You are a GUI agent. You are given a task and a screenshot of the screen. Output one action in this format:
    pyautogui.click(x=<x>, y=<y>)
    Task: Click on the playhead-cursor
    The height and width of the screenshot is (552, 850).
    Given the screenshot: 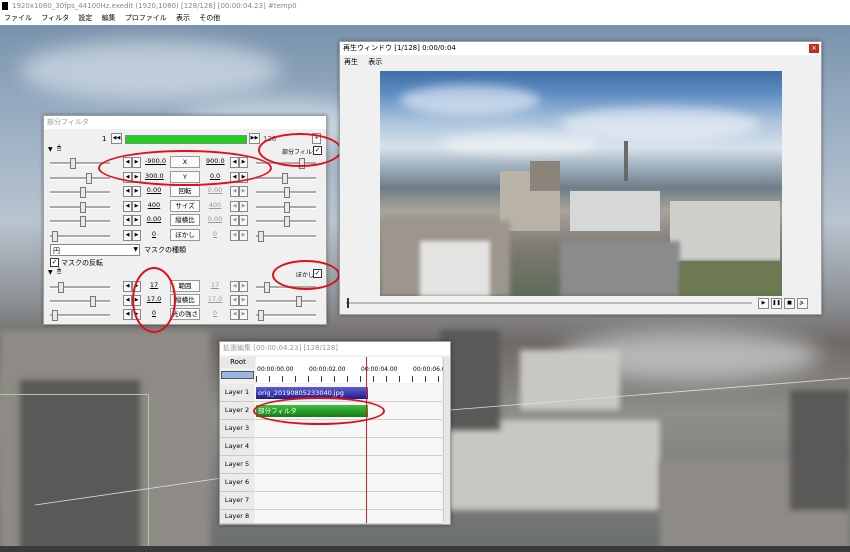 What is the action you would take?
    pyautogui.click(x=366, y=440)
    